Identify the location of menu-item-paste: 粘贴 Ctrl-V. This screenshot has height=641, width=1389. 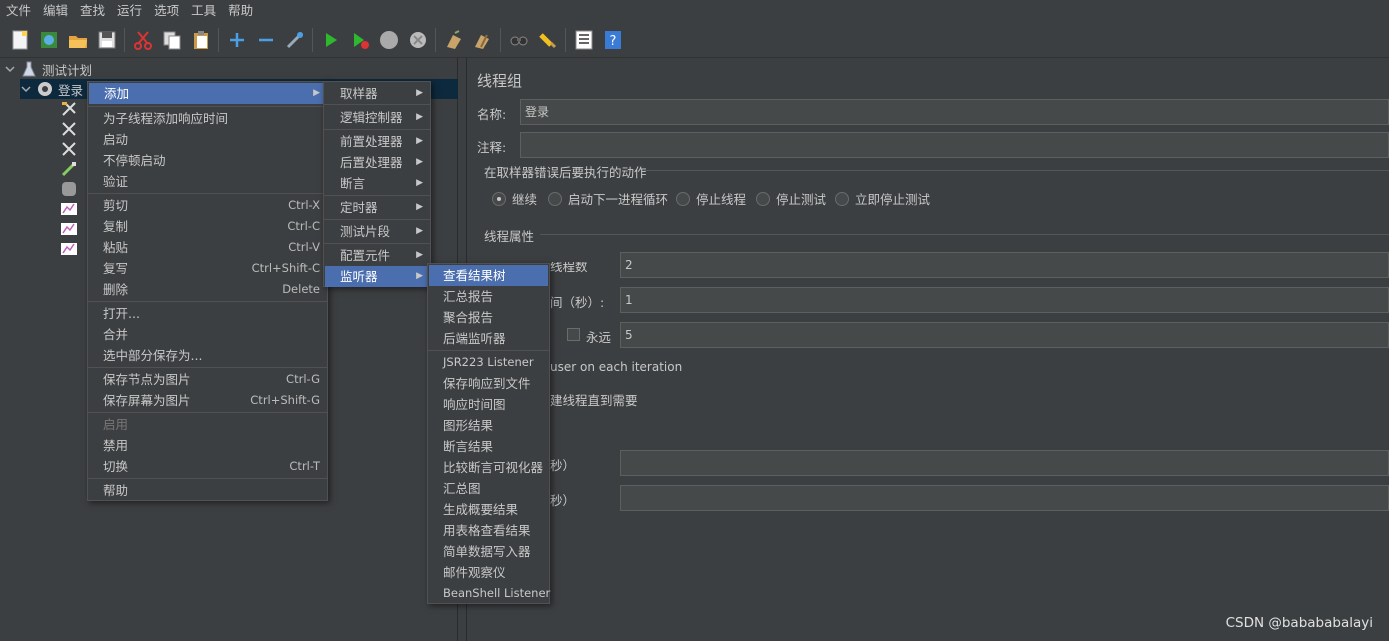
(207, 247).